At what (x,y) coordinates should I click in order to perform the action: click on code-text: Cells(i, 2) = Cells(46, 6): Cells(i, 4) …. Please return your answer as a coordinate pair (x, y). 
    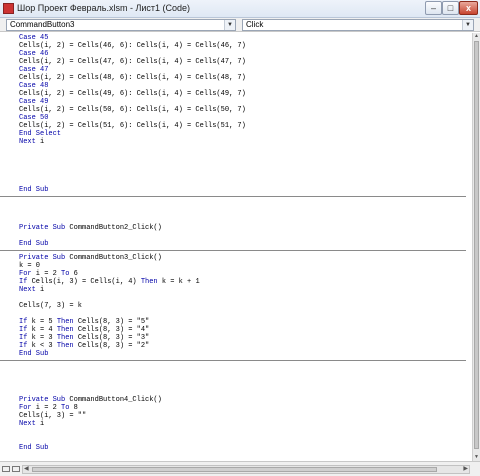
    Looking at the image, I should click on (132, 46).